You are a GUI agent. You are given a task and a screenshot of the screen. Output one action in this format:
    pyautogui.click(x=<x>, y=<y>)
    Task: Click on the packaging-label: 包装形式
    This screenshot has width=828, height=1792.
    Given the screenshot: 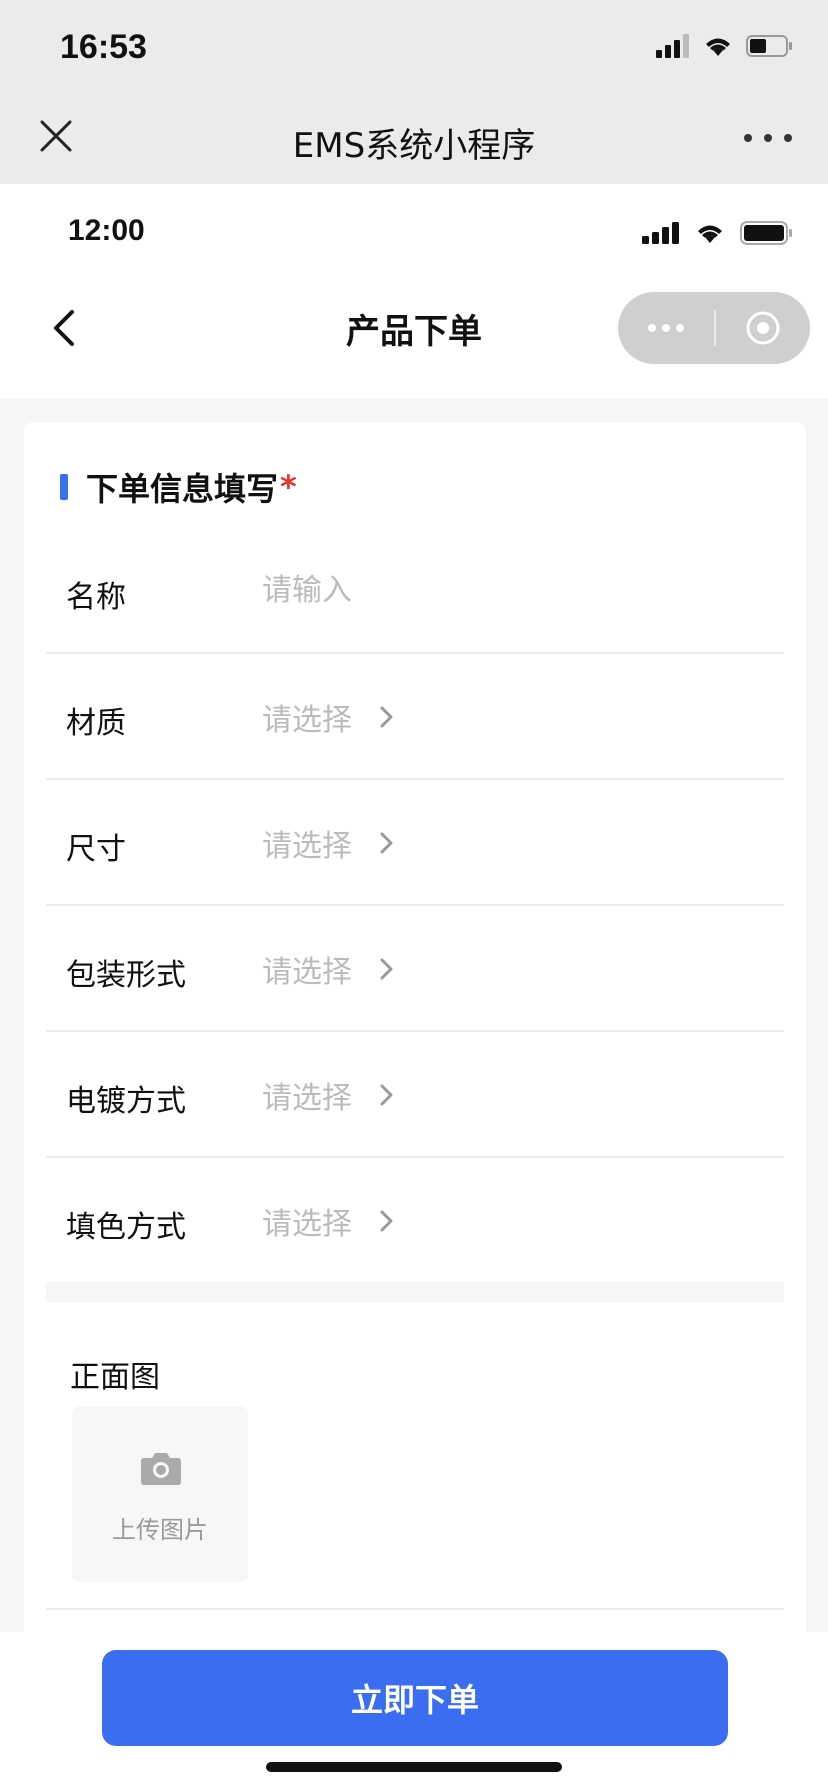 What is the action you would take?
    pyautogui.click(x=126, y=975)
    